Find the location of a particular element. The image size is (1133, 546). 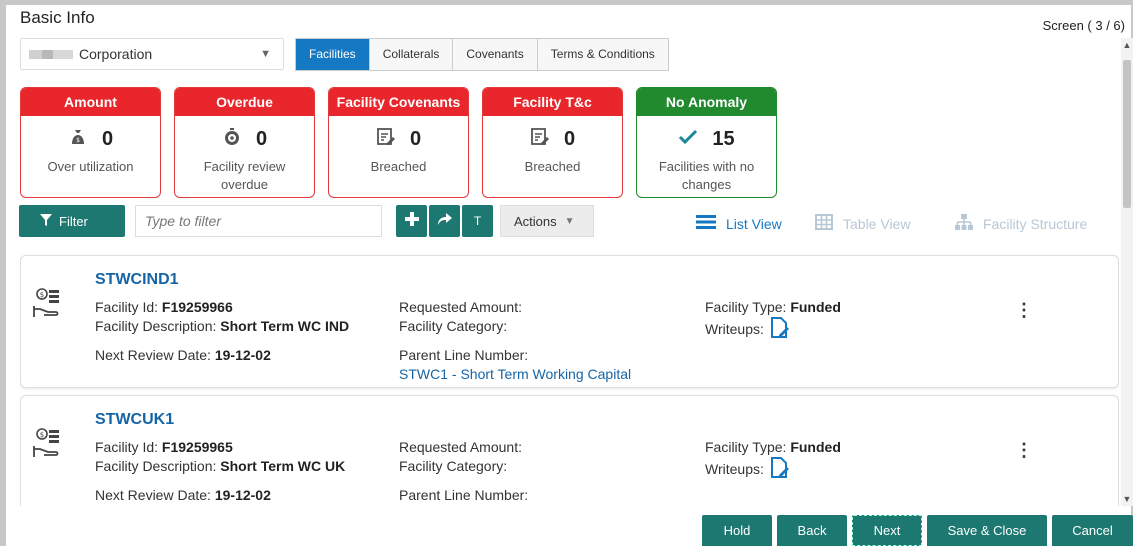

list-view-label: List View is located at coordinates (754, 223).